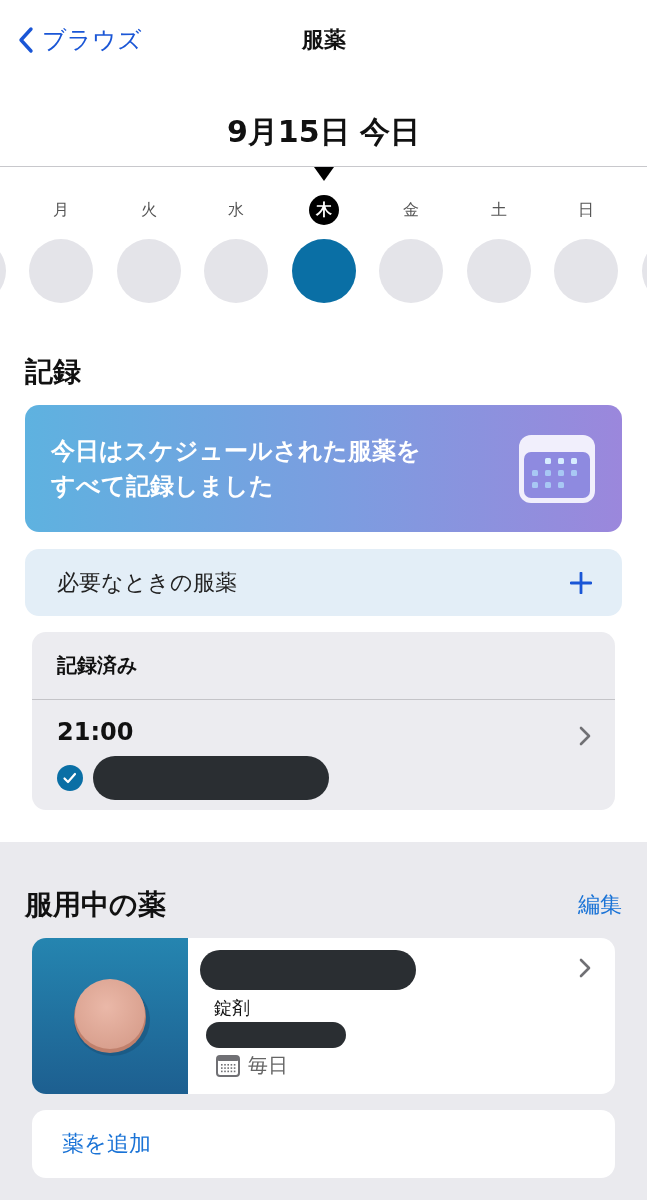  I want to click on weekday-label: 金, so click(411, 209).